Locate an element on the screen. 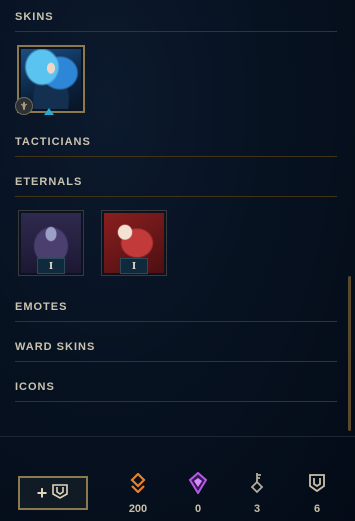 The height and width of the screenshot is (521, 355). chest-icon is located at coordinates (60, 493).